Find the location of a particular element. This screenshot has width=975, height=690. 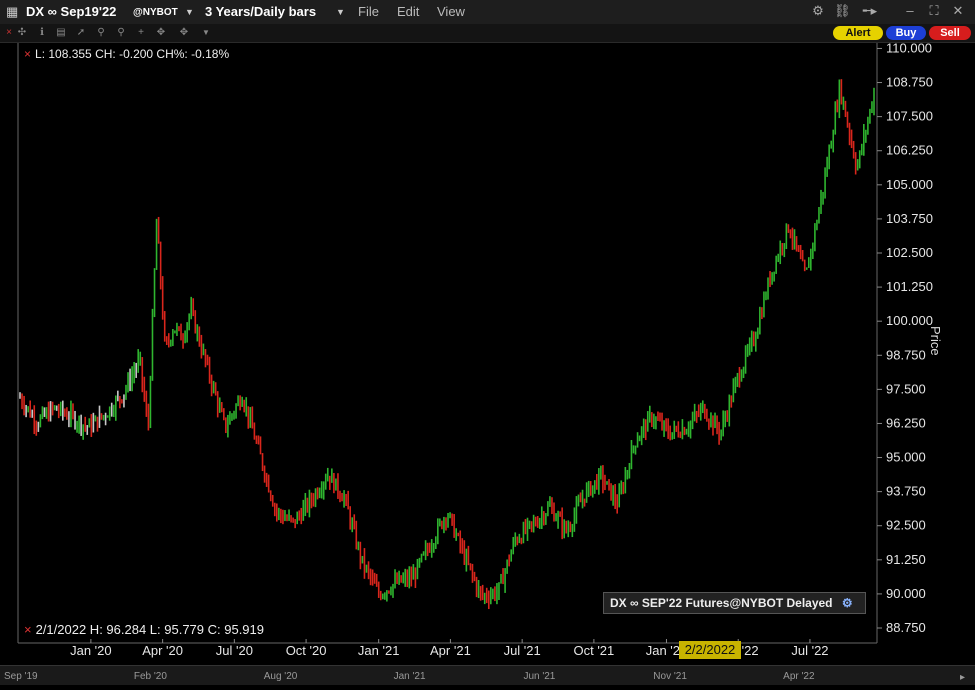

x-tick-label: Apr '21 is located at coordinates (450, 650).